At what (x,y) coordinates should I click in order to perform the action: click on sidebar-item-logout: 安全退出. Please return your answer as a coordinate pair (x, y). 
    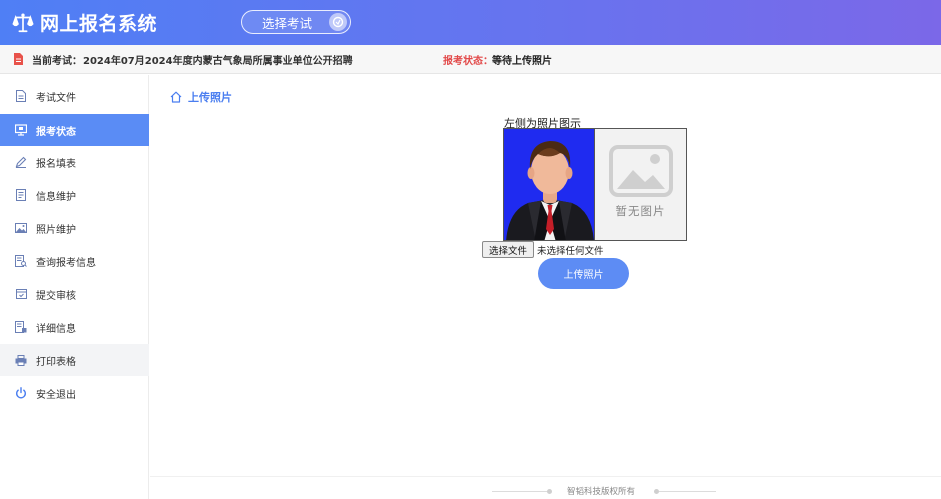
    Looking at the image, I should click on (74, 393).